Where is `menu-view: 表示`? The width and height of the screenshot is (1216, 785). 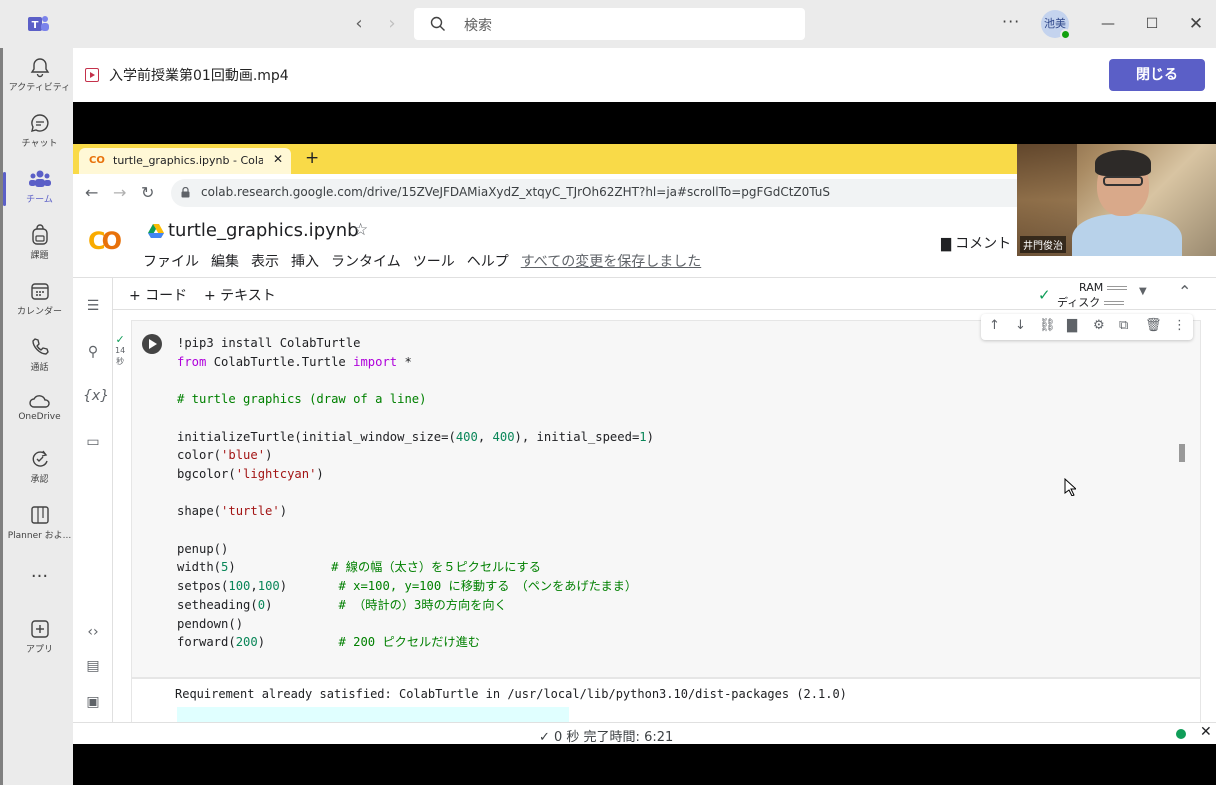 menu-view: 表示 is located at coordinates (265, 262).